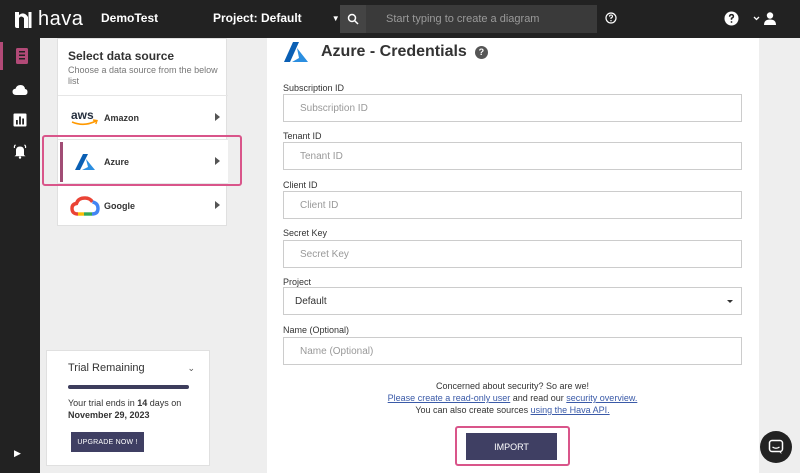  What do you see at coordinates (316, 330) in the screenshot?
I see `name-label: Name (Optional)` at bounding box center [316, 330].